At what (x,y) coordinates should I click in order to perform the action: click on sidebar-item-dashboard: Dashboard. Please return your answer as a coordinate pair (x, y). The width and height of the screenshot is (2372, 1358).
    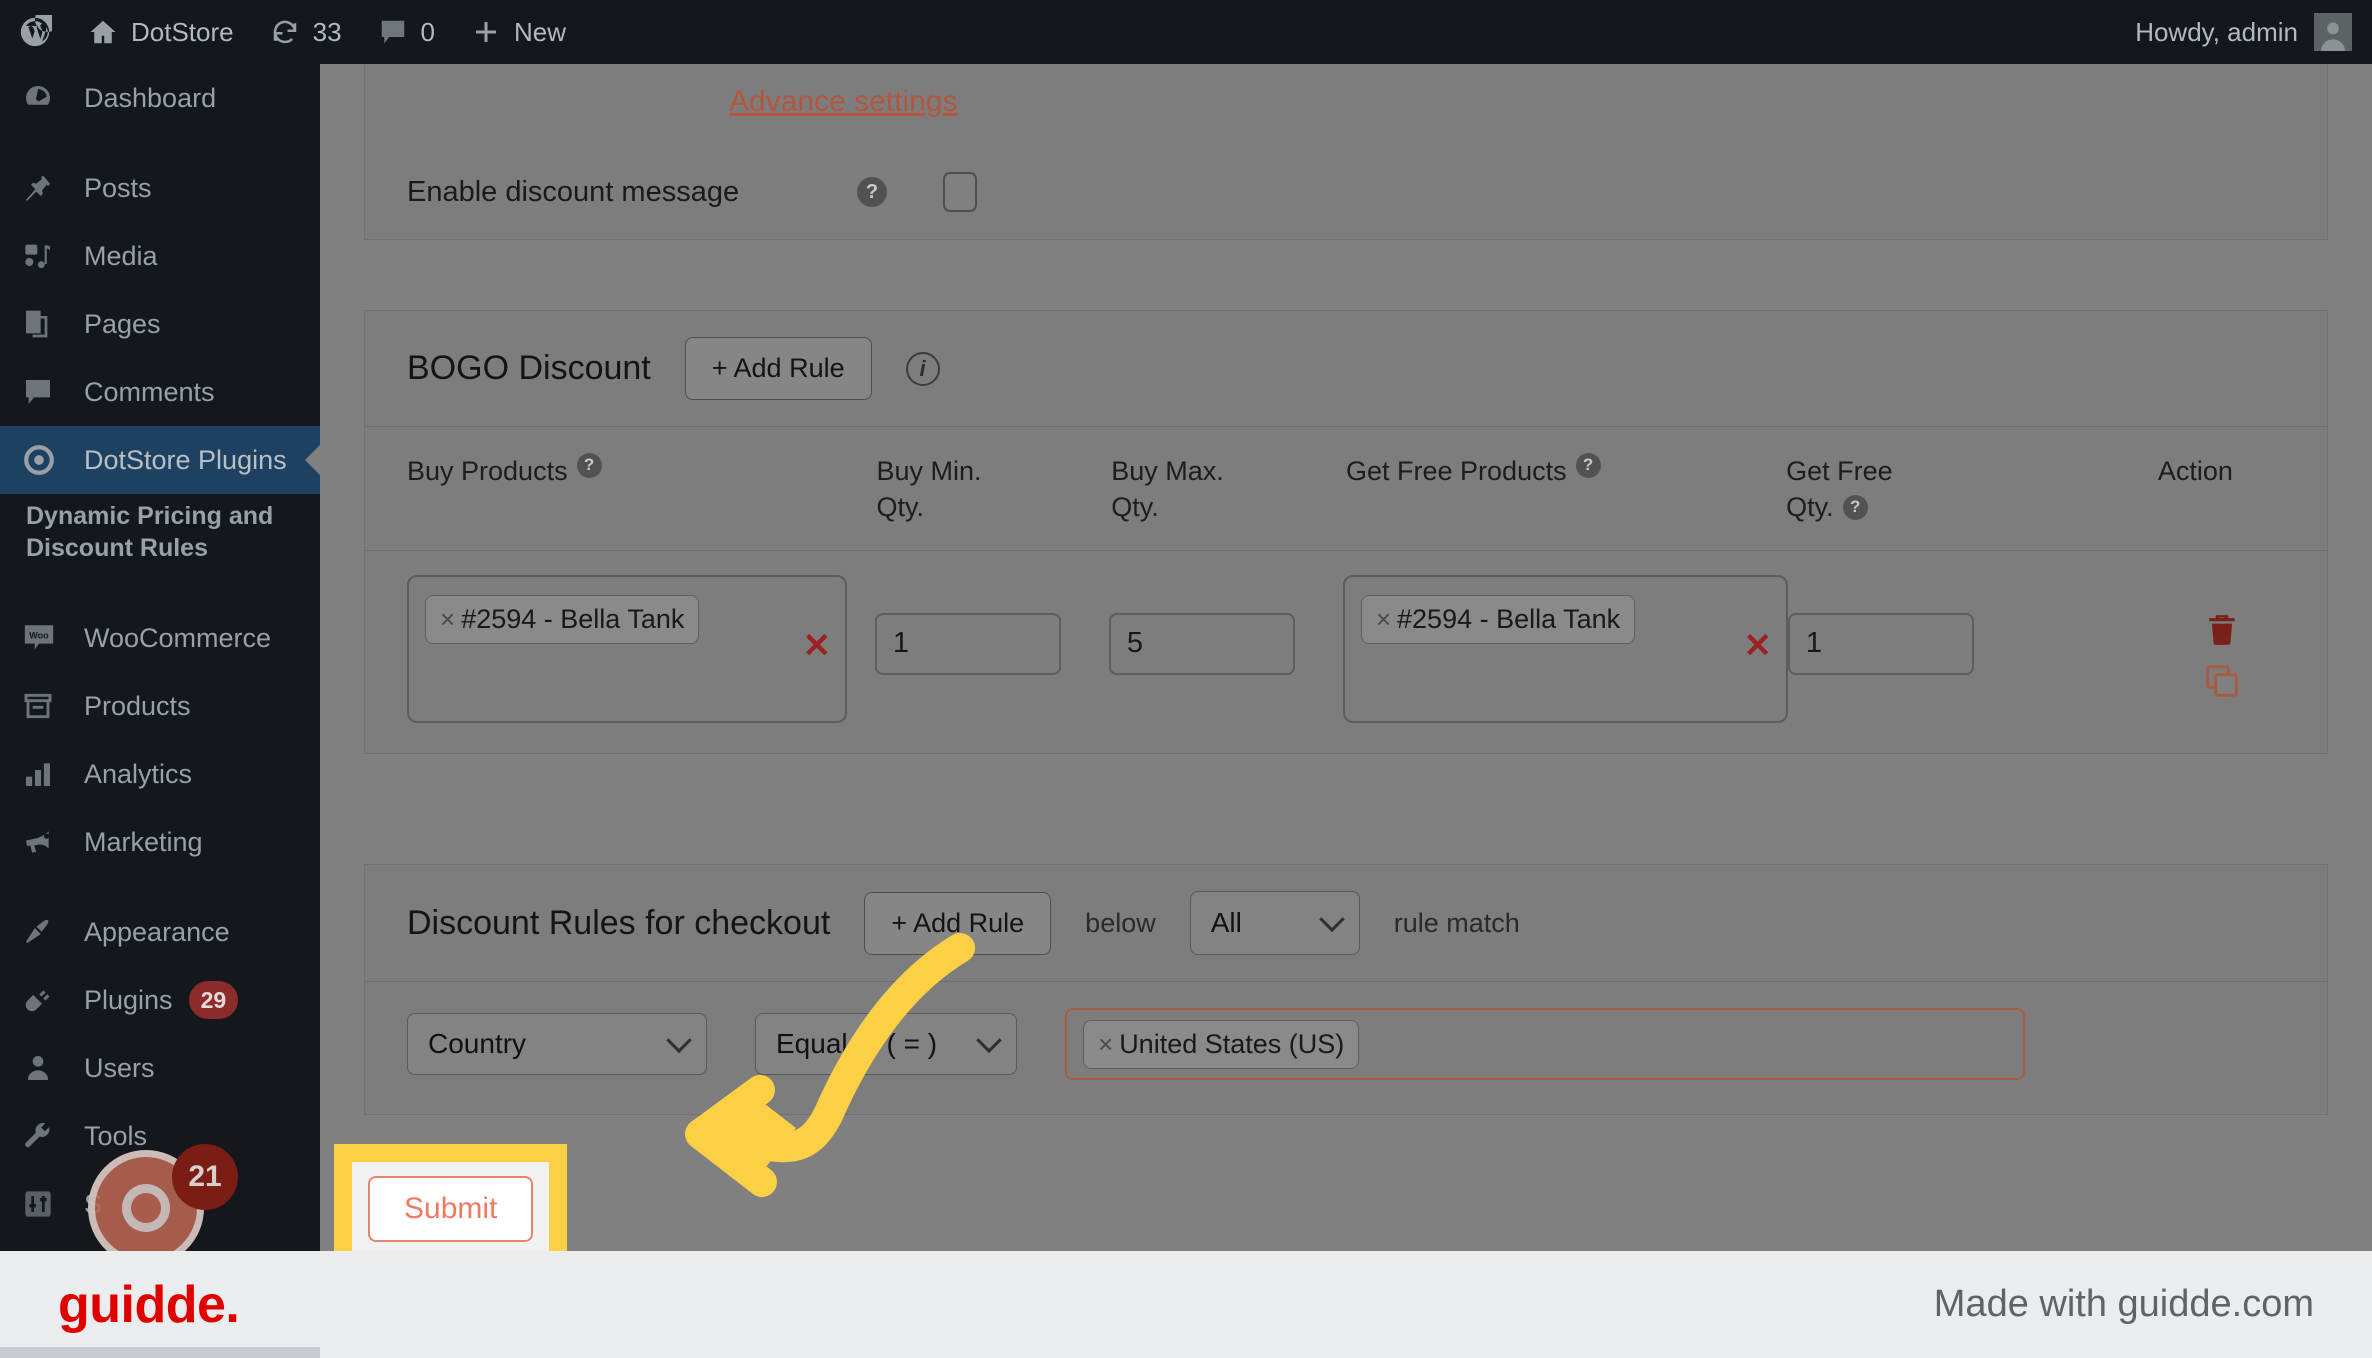
    Looking at the image, I should click on (160, 98).